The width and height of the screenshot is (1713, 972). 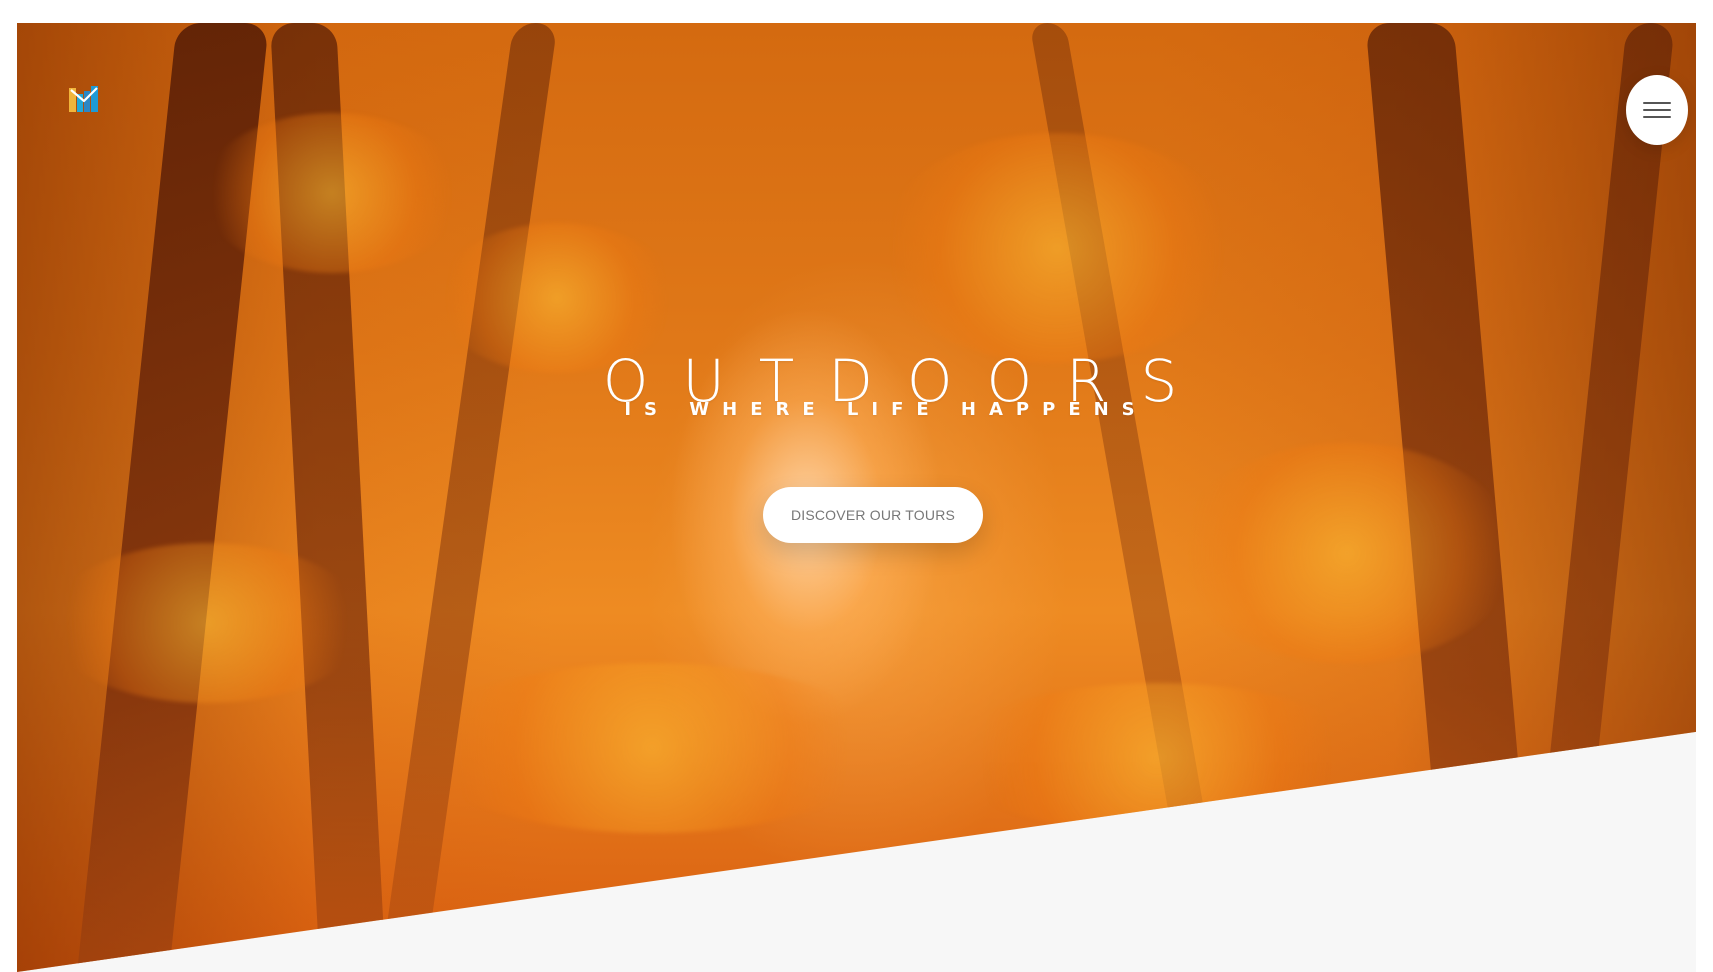 I want to click on tree-trunk, so click(x=1601, y=497).